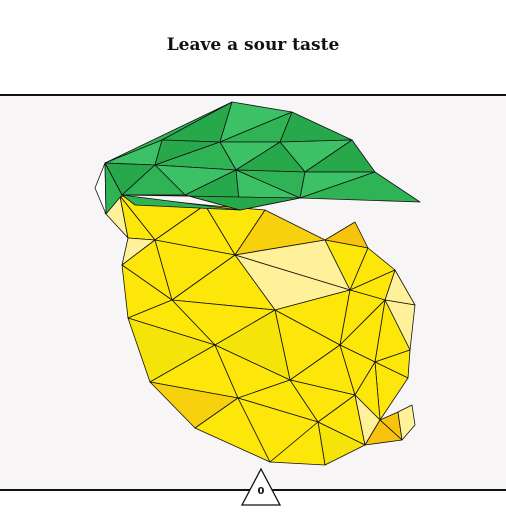 Image resolution: width=506 pixels, height=522 pixels. What do you see at coordinates (261, 491) in the screenshot?
I see `counter-value: 0` at bounding box center [261, 491].